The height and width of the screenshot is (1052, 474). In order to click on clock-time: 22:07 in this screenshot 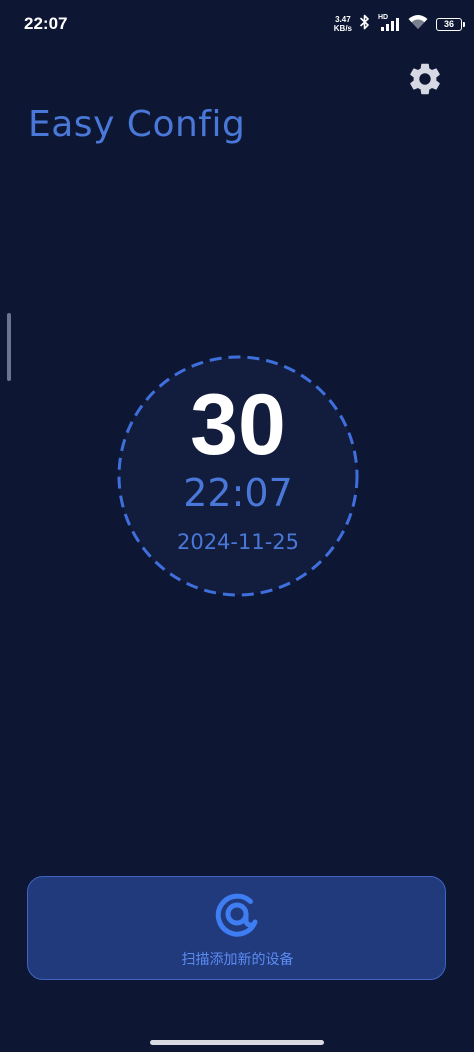, I will do `click(238, 493)`.